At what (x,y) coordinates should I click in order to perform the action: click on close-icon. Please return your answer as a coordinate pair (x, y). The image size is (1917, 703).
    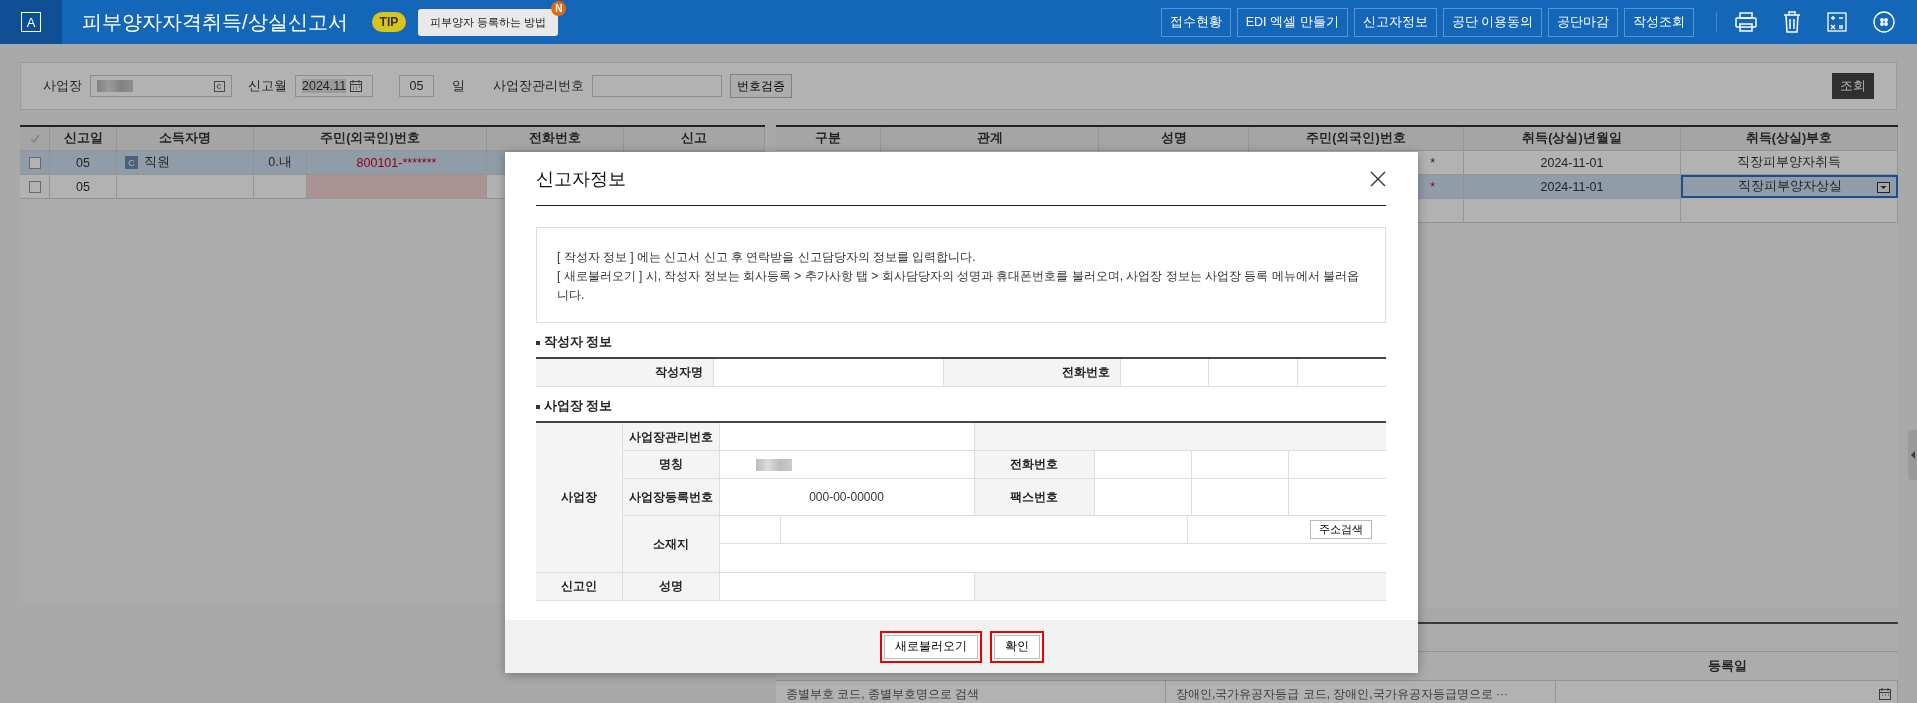
    Looking at the image, I should click on (1378, 178).